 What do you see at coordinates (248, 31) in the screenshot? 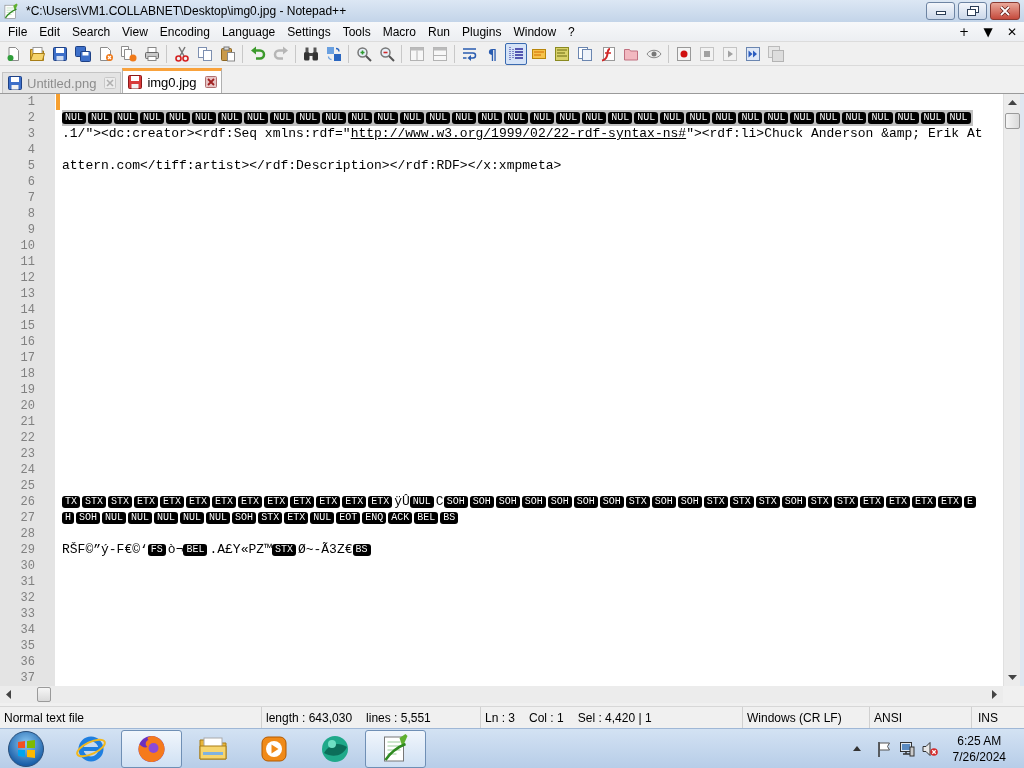
I see `menu-item: Language` at bounding box center [248, 31].